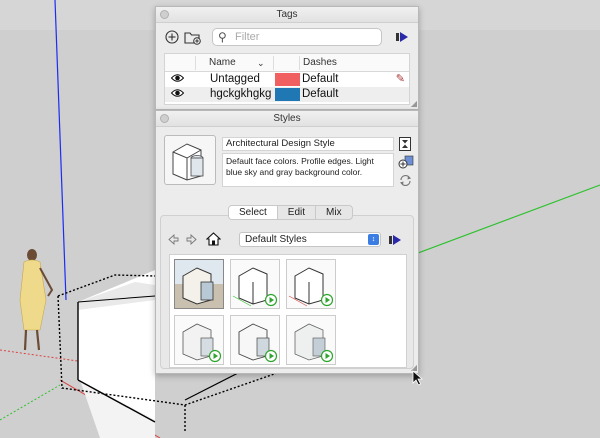 This screenshot has height=438, width=600. I want to click on mouse-cursor-icon, so click(418, 378).